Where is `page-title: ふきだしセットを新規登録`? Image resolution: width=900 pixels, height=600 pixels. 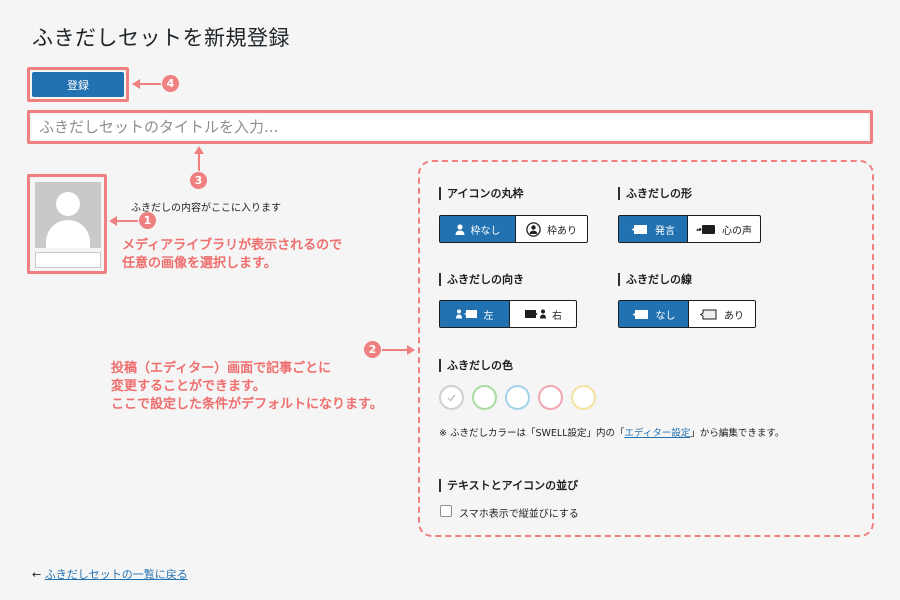
page-title: ふきだしセットを新規登録 is located at coordinates (161, 38).